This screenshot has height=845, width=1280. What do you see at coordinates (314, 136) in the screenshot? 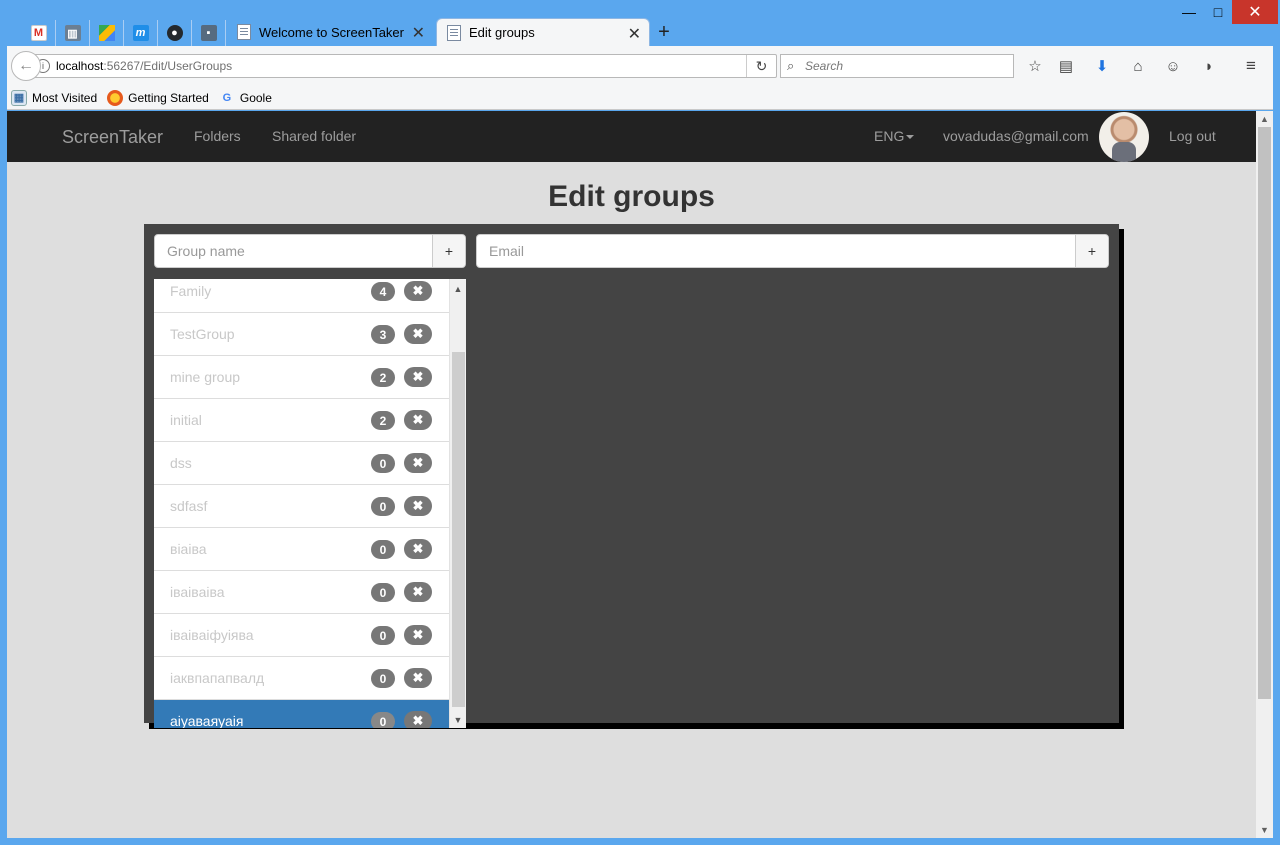
I see `nav-shared-folder: Shared folder` at bounding box center [314, 136].